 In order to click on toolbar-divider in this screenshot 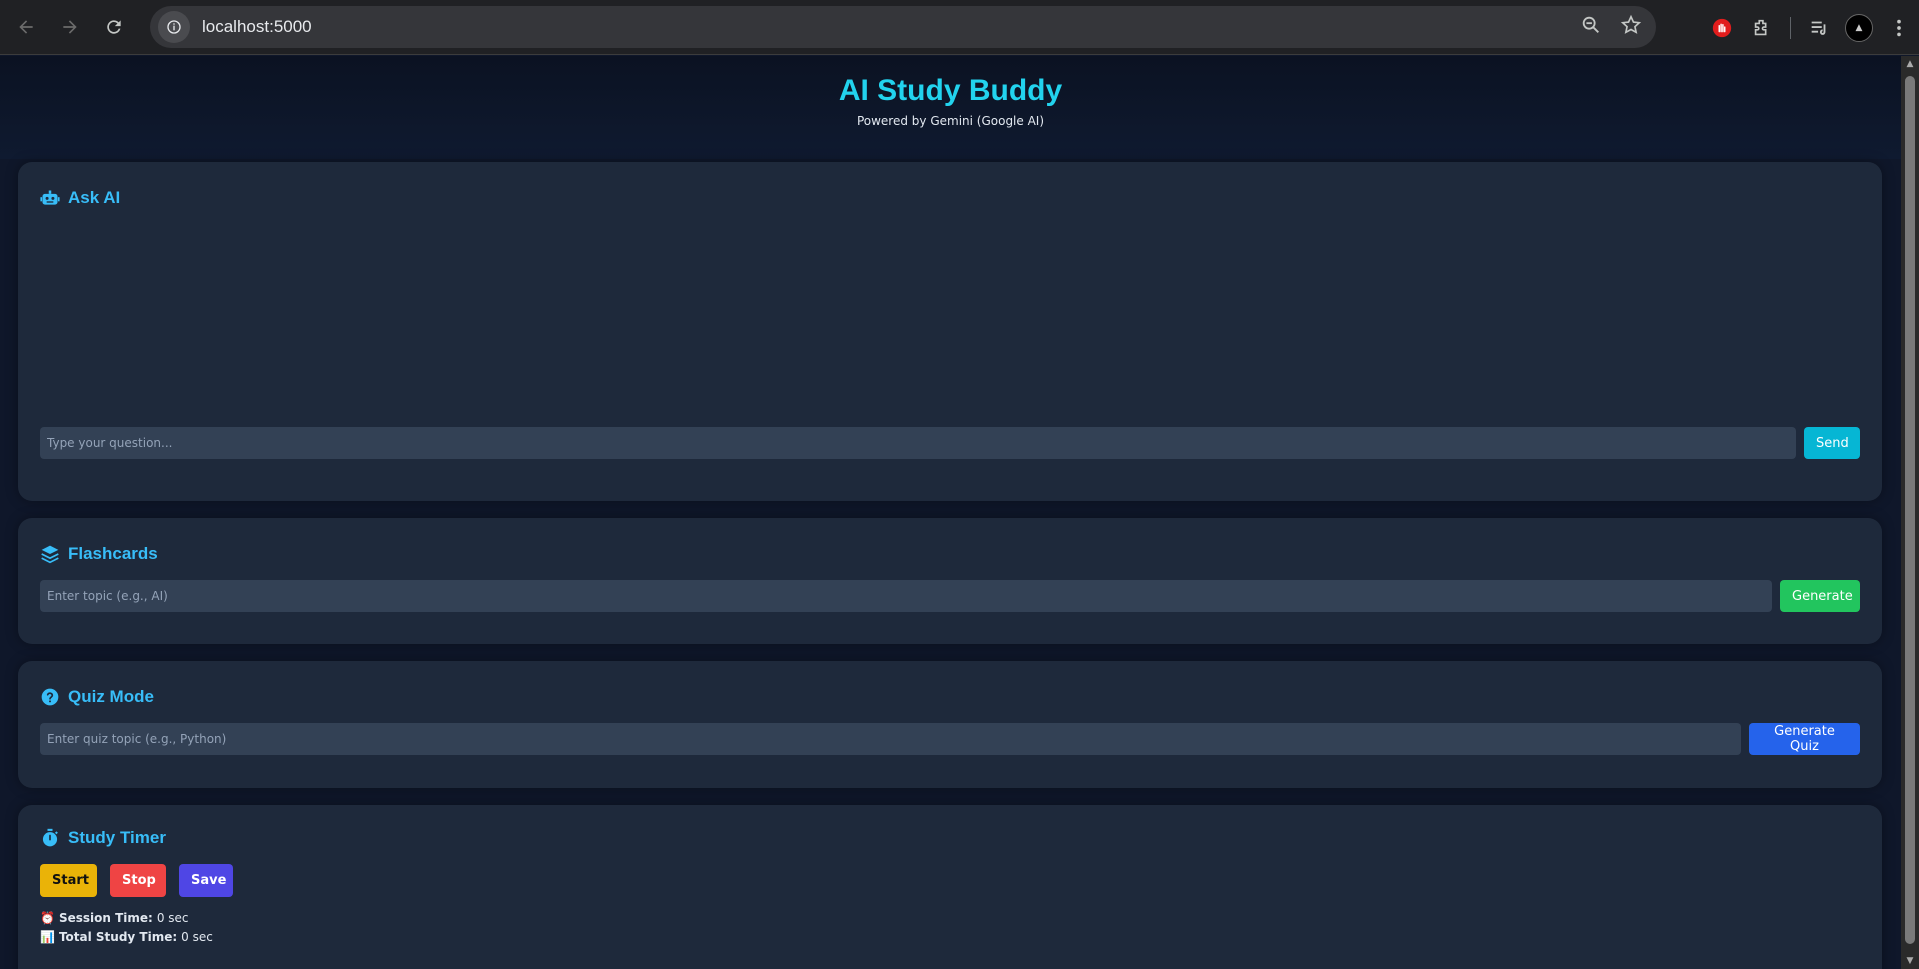, I will do `click(1790, 27)`.